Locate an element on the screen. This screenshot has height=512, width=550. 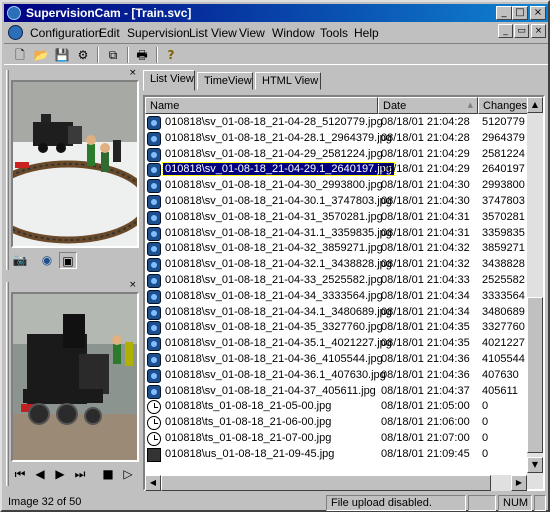
child-restore-button: ▭ is located at coordinates (521, 31).